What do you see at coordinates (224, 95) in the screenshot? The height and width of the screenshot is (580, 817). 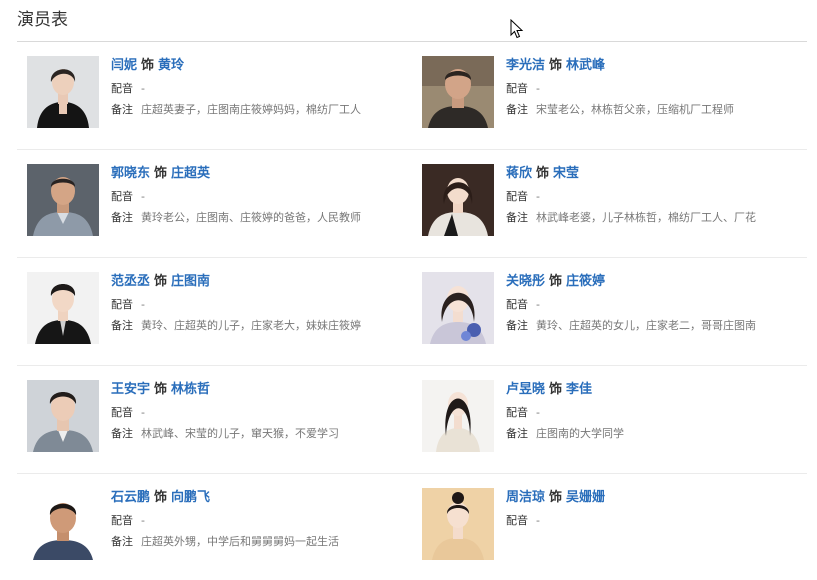 I see `cast-item: 闫妮饰黄玲 配音 - 备注 庄超英妻子，庄图南庄筱婷妈妈，棉纺厂工人` at bounding box center [224, 95].